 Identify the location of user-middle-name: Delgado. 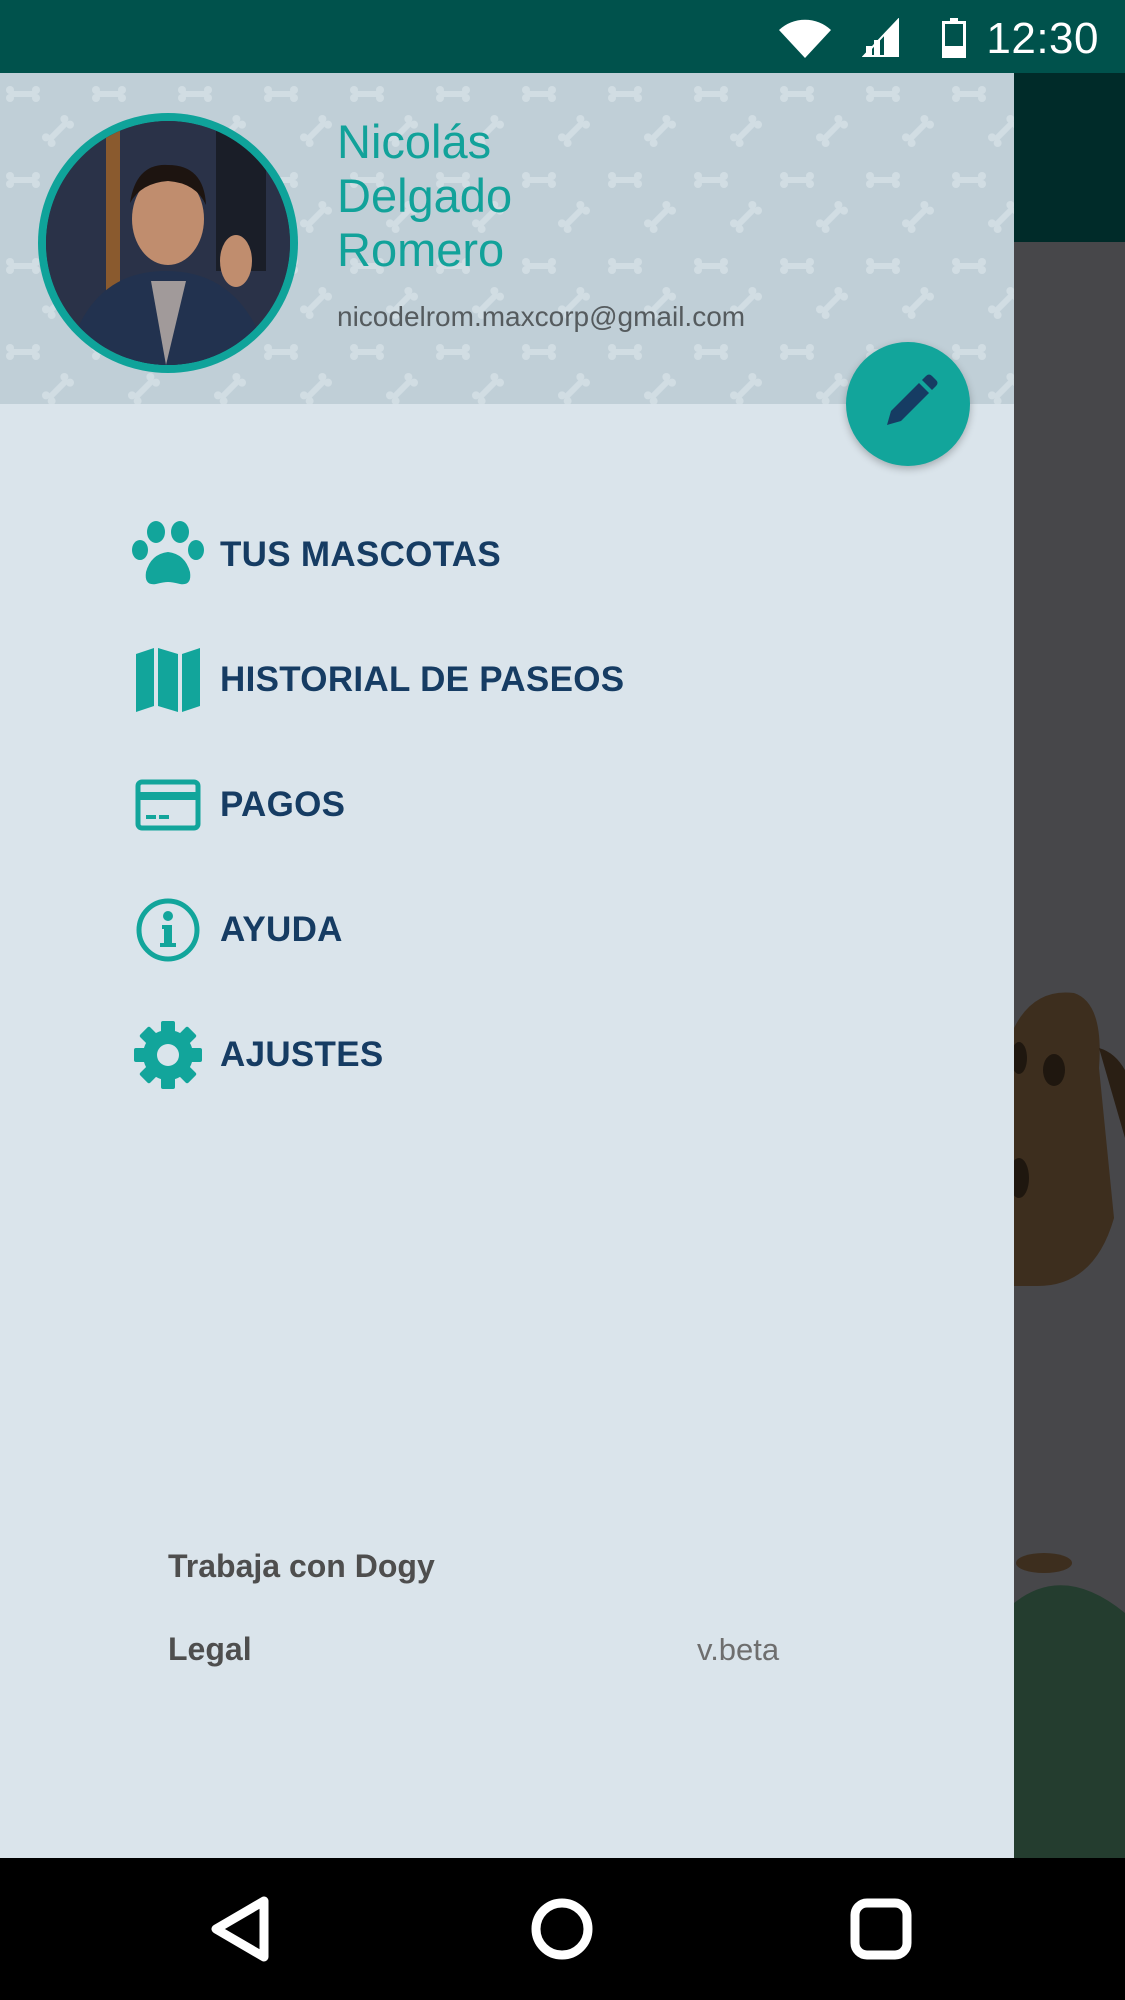
(425, 195).